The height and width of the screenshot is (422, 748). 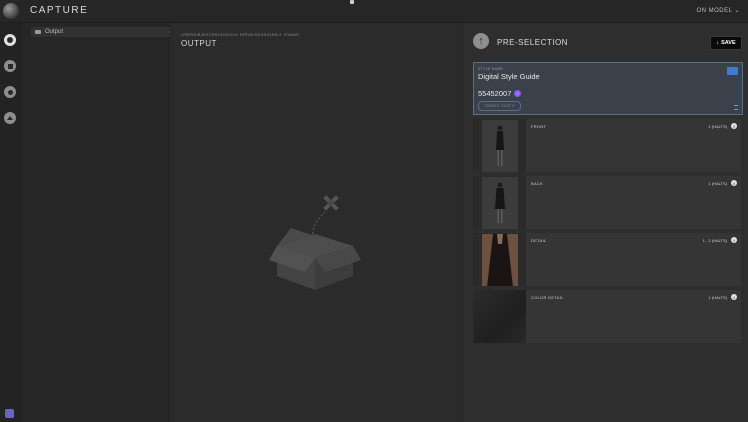 I want to click on download-icon: ↓, so click(x=718, y=43).